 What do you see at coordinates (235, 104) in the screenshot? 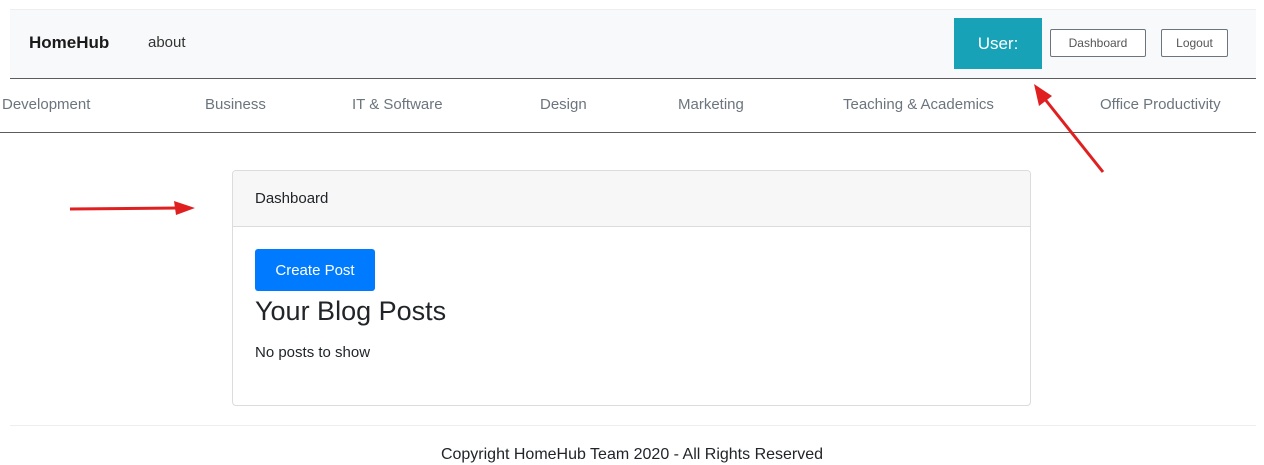
I see `category-business: Business` at bounding box center [235, 104].